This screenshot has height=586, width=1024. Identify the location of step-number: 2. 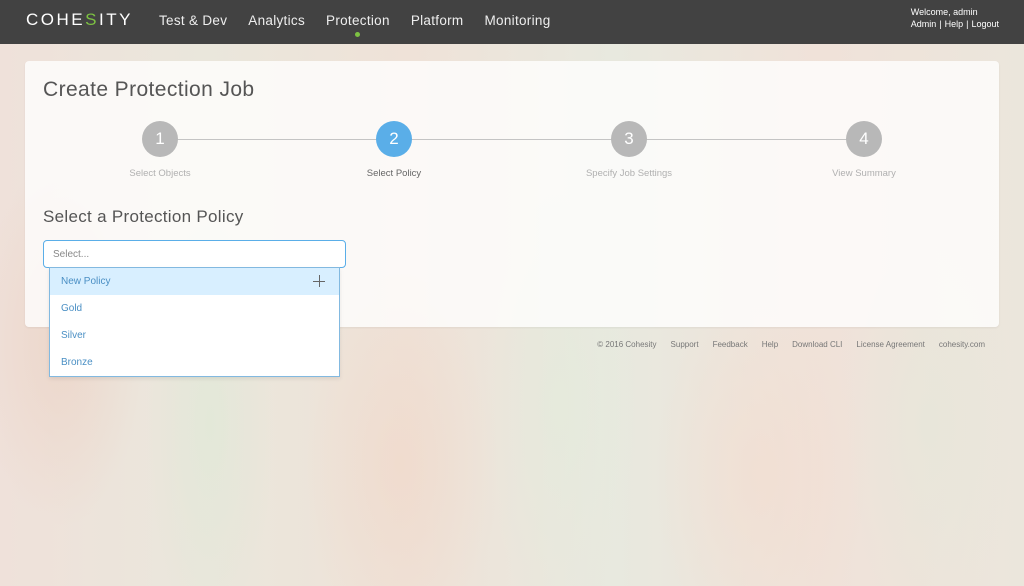
(394, 139).